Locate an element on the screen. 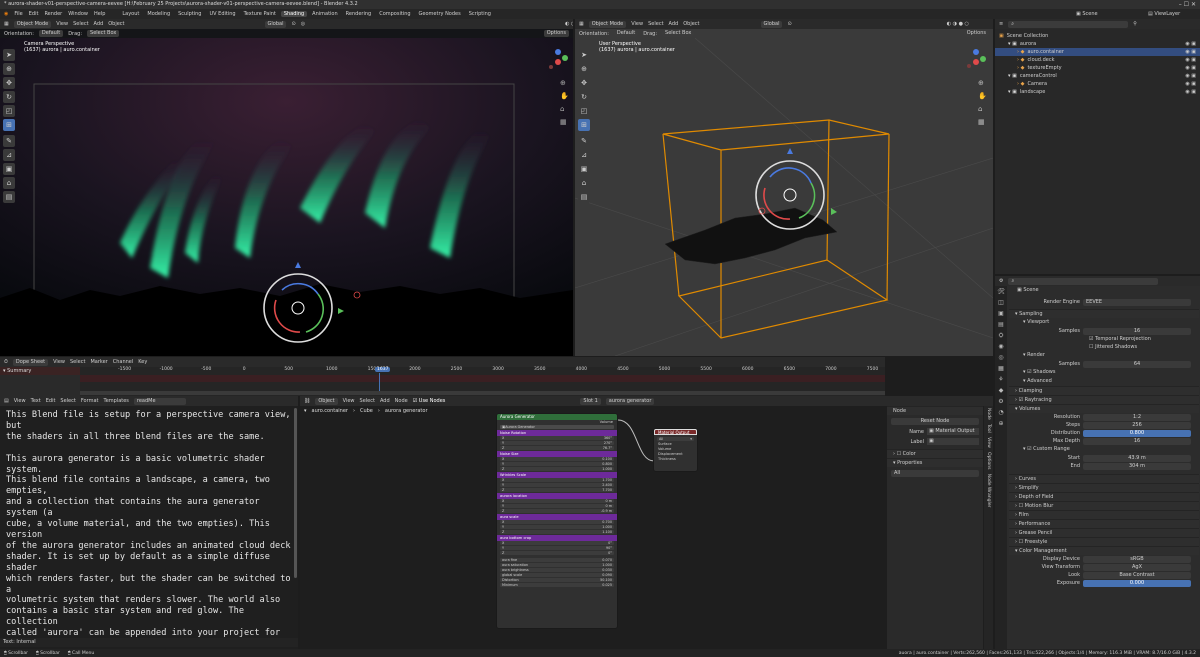 The width and height of the screenshot is (1200, 657). group-input-field: X 0.100 is located at coordinates (557, 459).